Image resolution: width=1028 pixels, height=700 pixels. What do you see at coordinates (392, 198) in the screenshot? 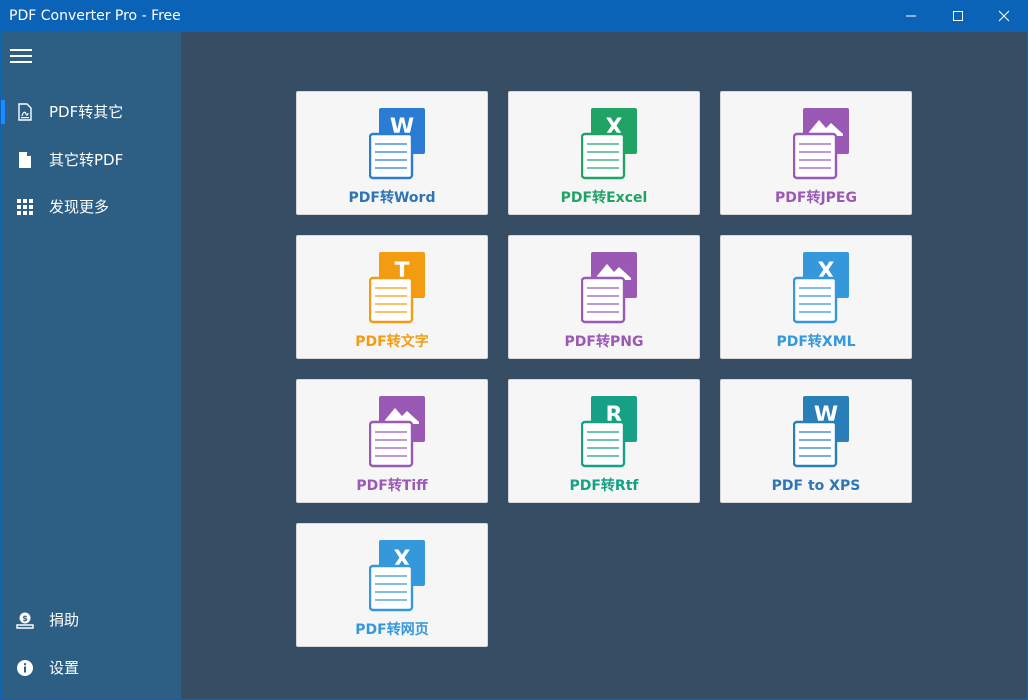
I see `converter-tile-label: PDF转Word` at bounding box center [392, 198].